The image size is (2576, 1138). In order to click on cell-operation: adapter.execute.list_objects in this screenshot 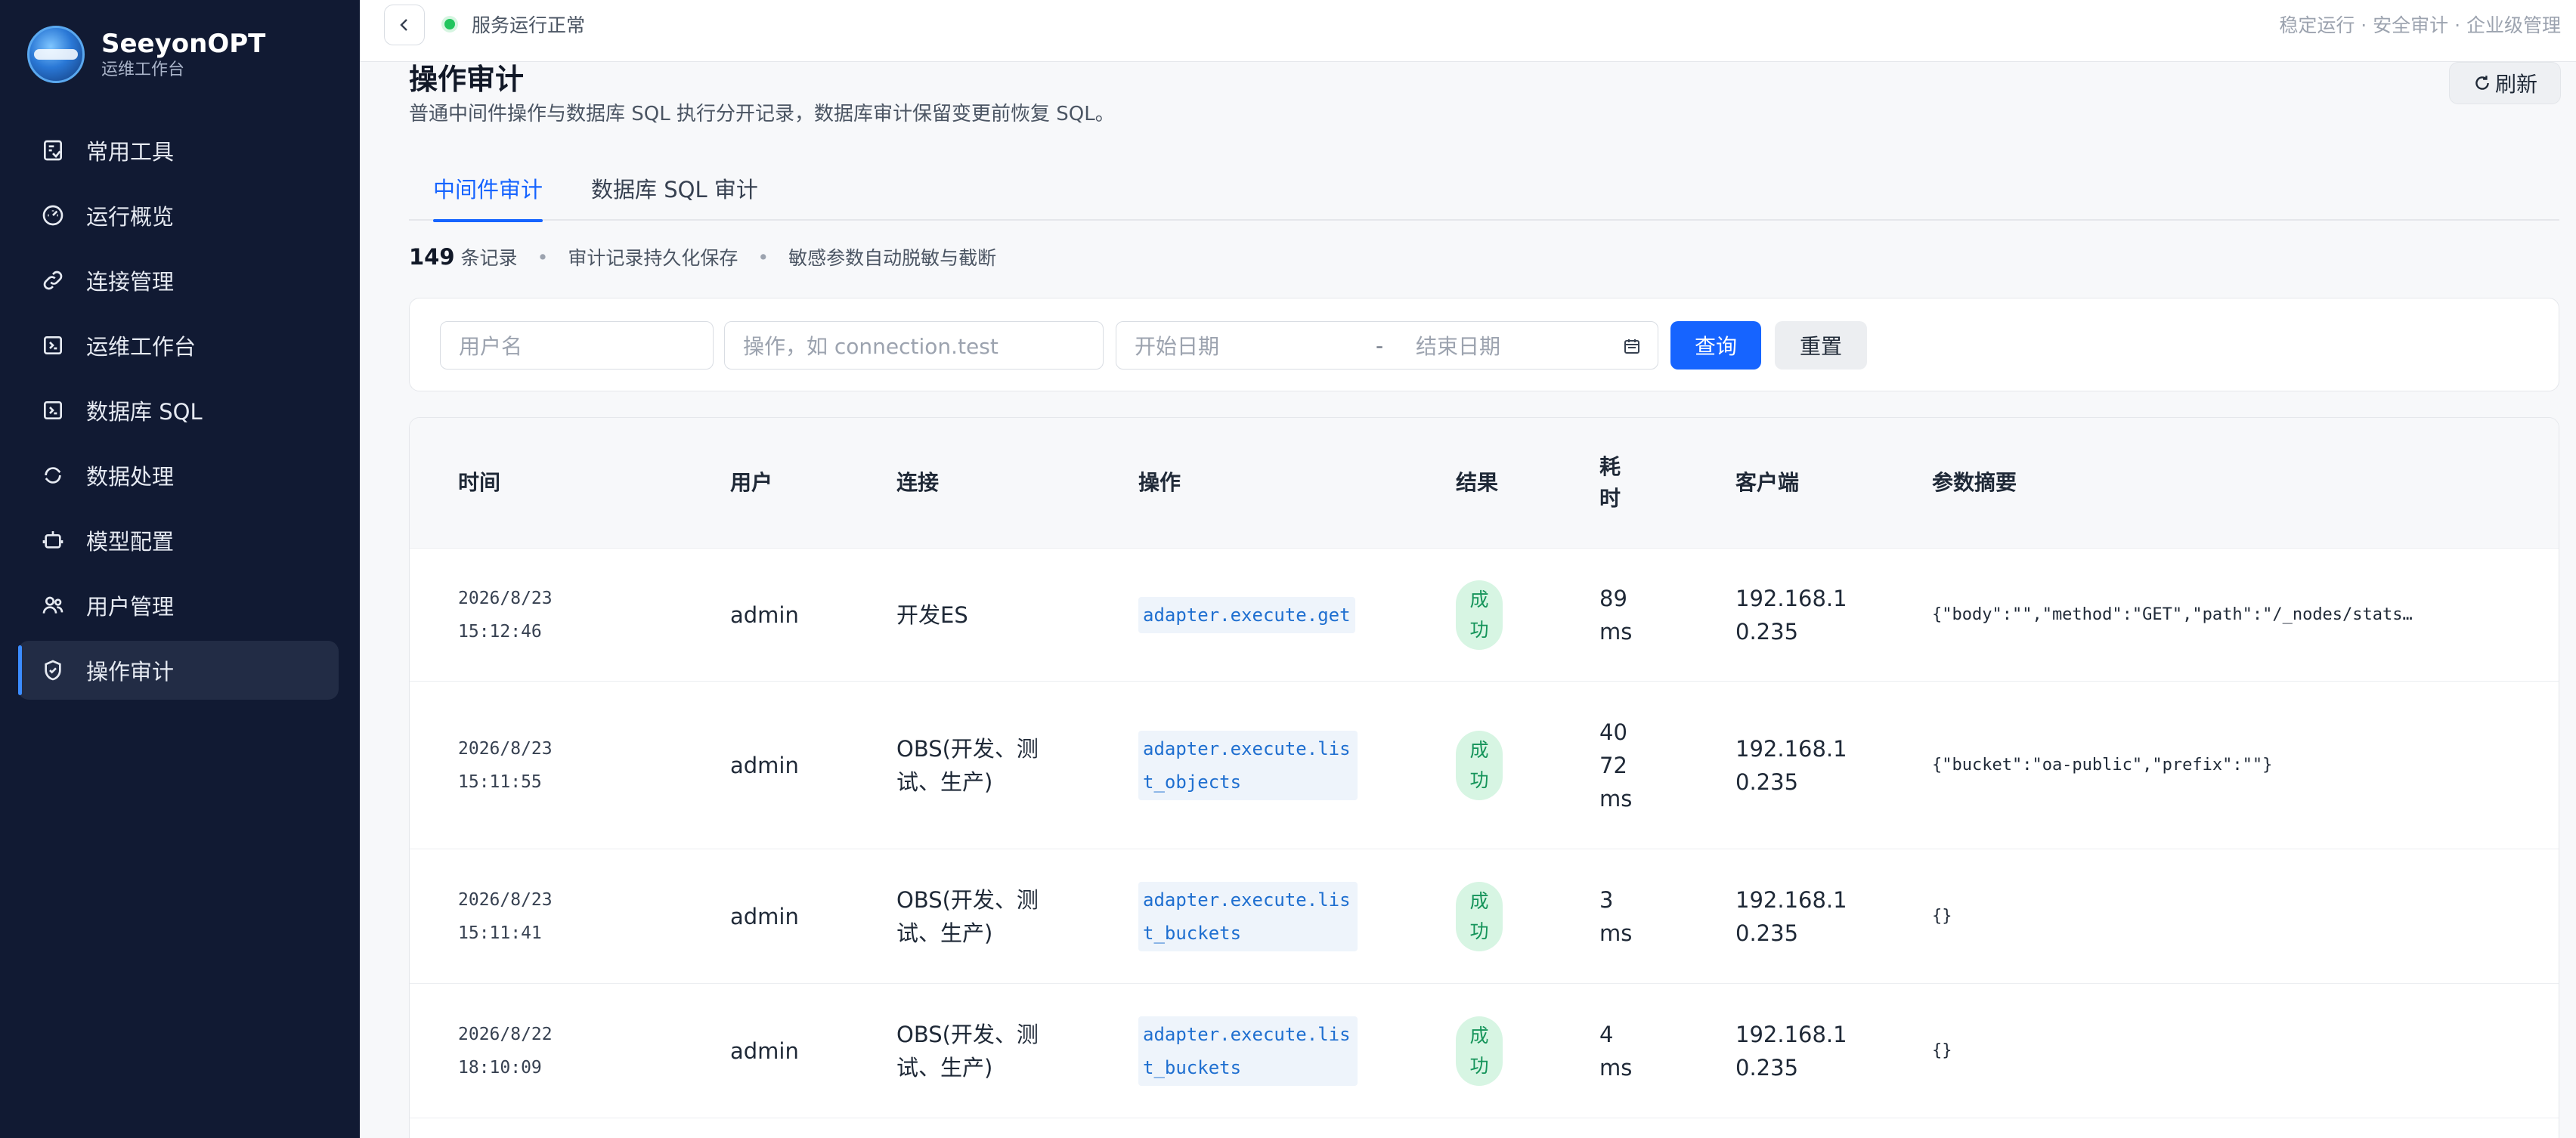, I will do `click(1248, 765)`.